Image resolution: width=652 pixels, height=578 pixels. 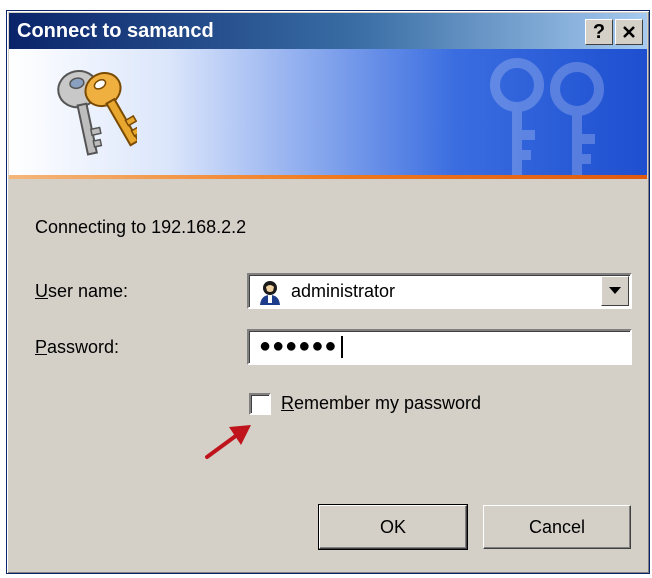 What do you see at coordinates (298, 346) in the screenshot?
I see `password-mask: ●●●●●●` at bounding box center [298, 346].